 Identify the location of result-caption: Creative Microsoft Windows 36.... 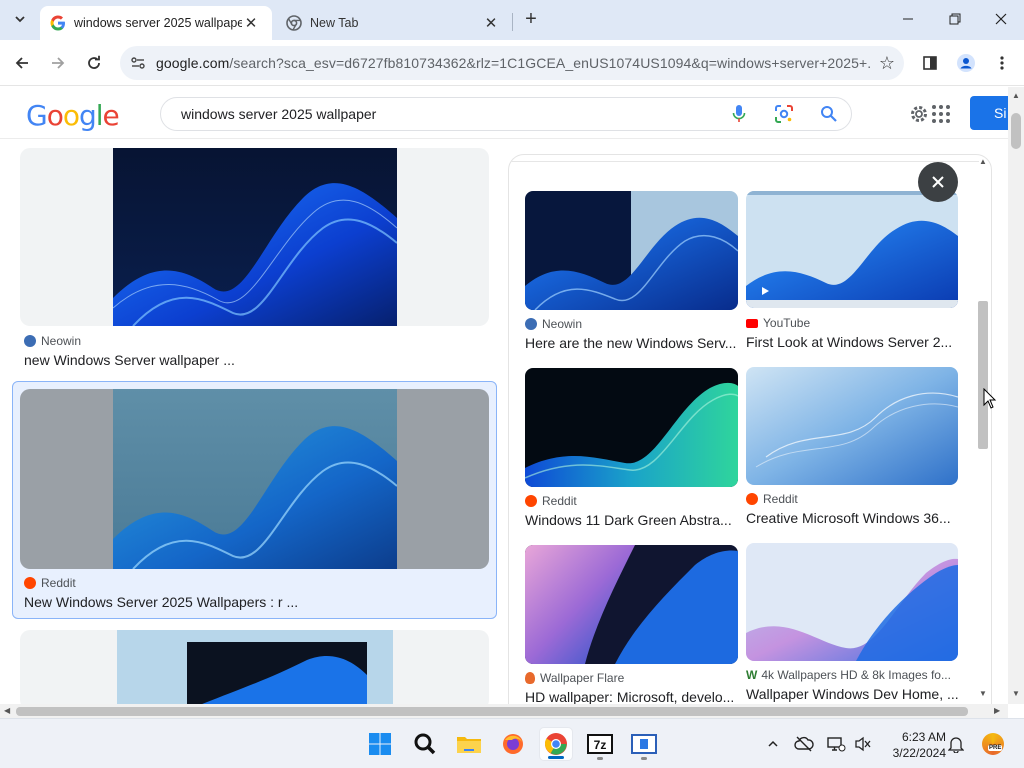
(852, 518).